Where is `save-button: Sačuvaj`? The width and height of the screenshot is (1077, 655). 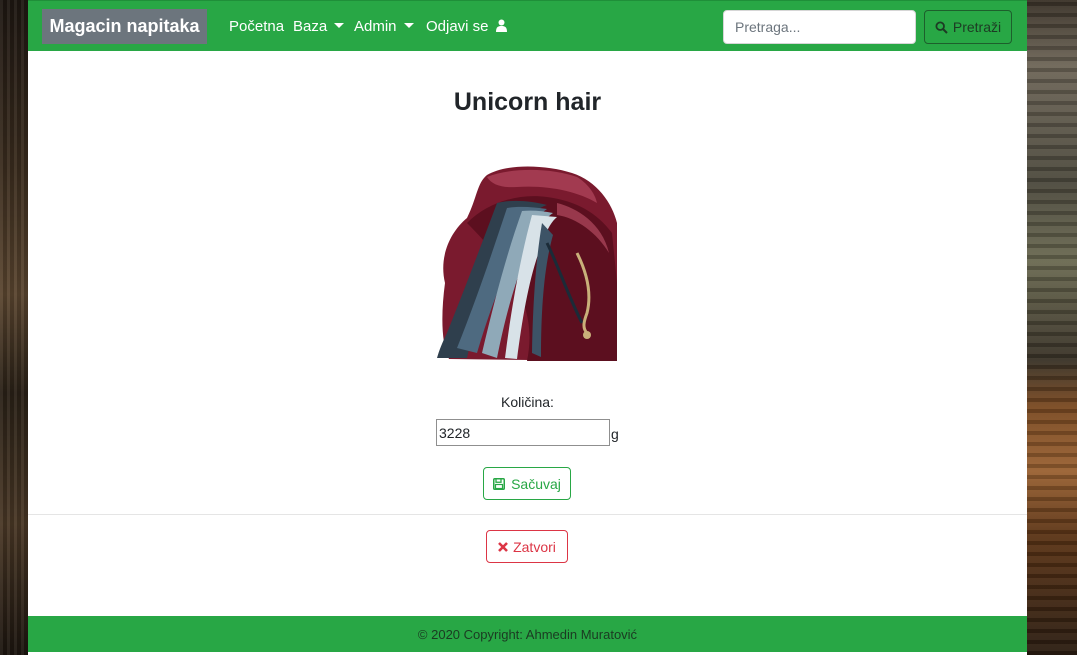
save-button: Sačuvaj is located at coordinates (527, 483).